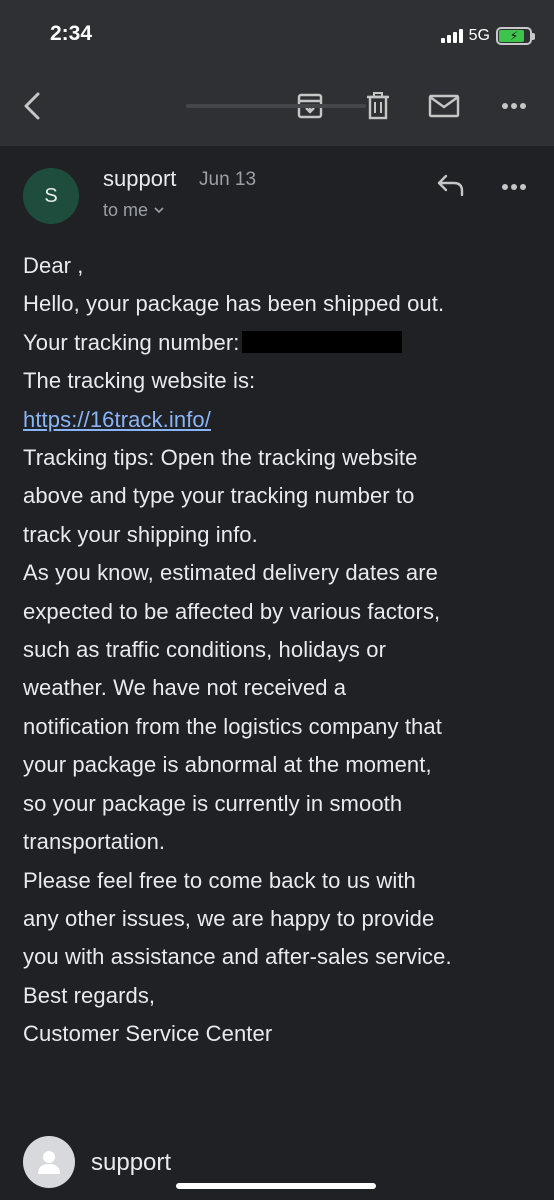 The width and height of the screenshot is (554, 1200). I want to click on message-date: Jun 13, so click(228, 179).